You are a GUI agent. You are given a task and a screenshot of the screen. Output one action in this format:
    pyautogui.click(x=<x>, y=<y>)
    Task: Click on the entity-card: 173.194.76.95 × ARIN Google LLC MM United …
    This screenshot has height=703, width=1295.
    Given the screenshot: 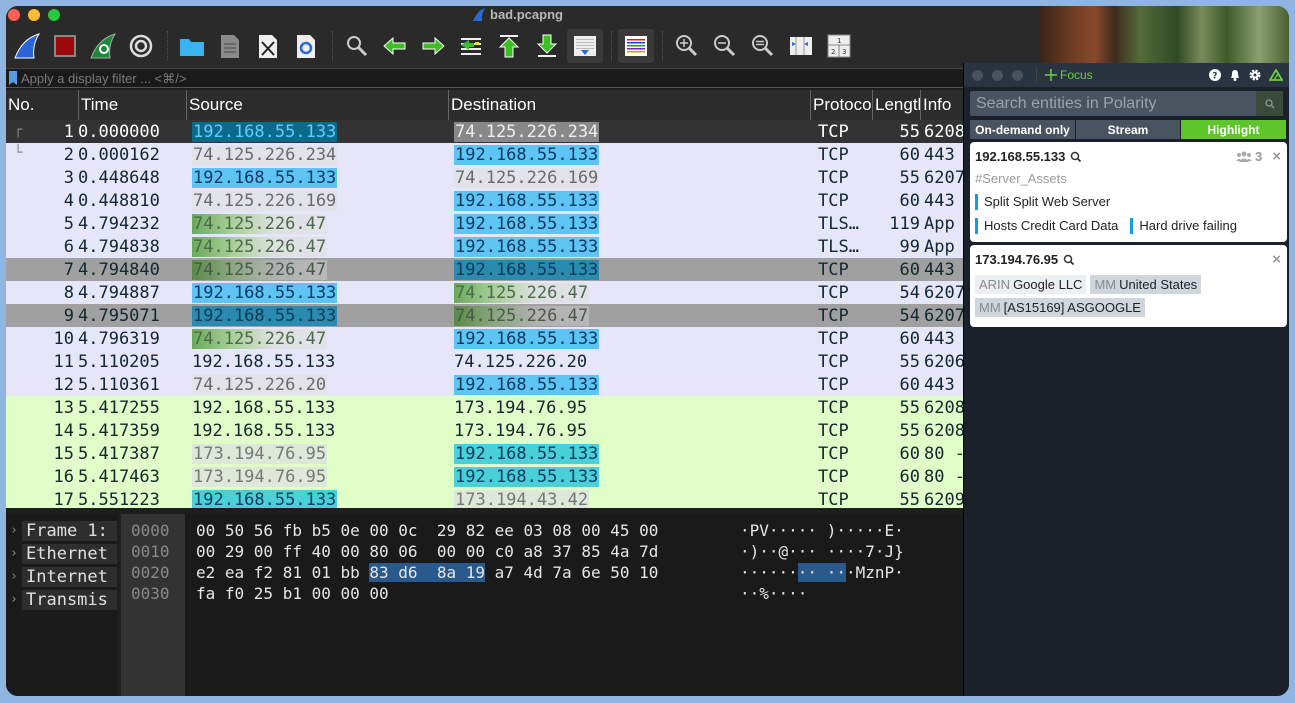 What is the action you would take?
    pyautogui.click(x=1128, y=286)
    